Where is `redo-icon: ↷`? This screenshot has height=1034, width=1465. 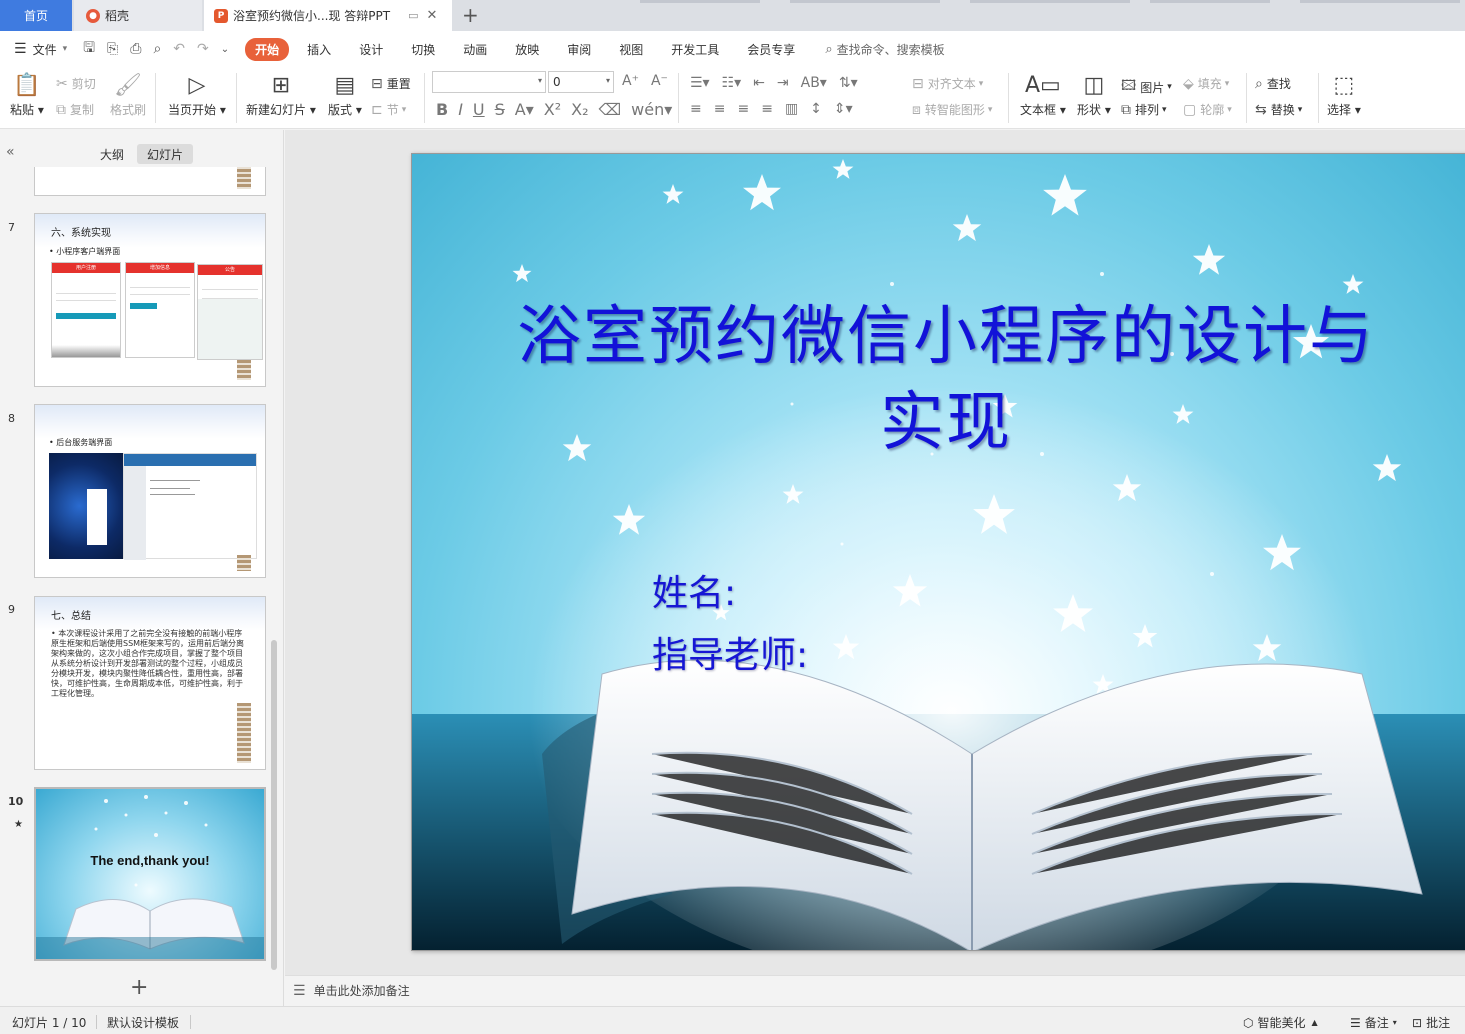
redo-icon: ↷ is located at coordinates (203, 49).